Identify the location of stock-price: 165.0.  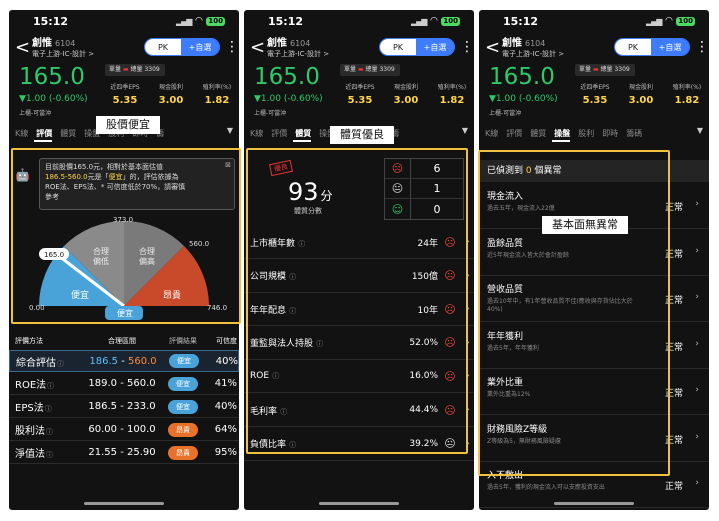
(522, 77).